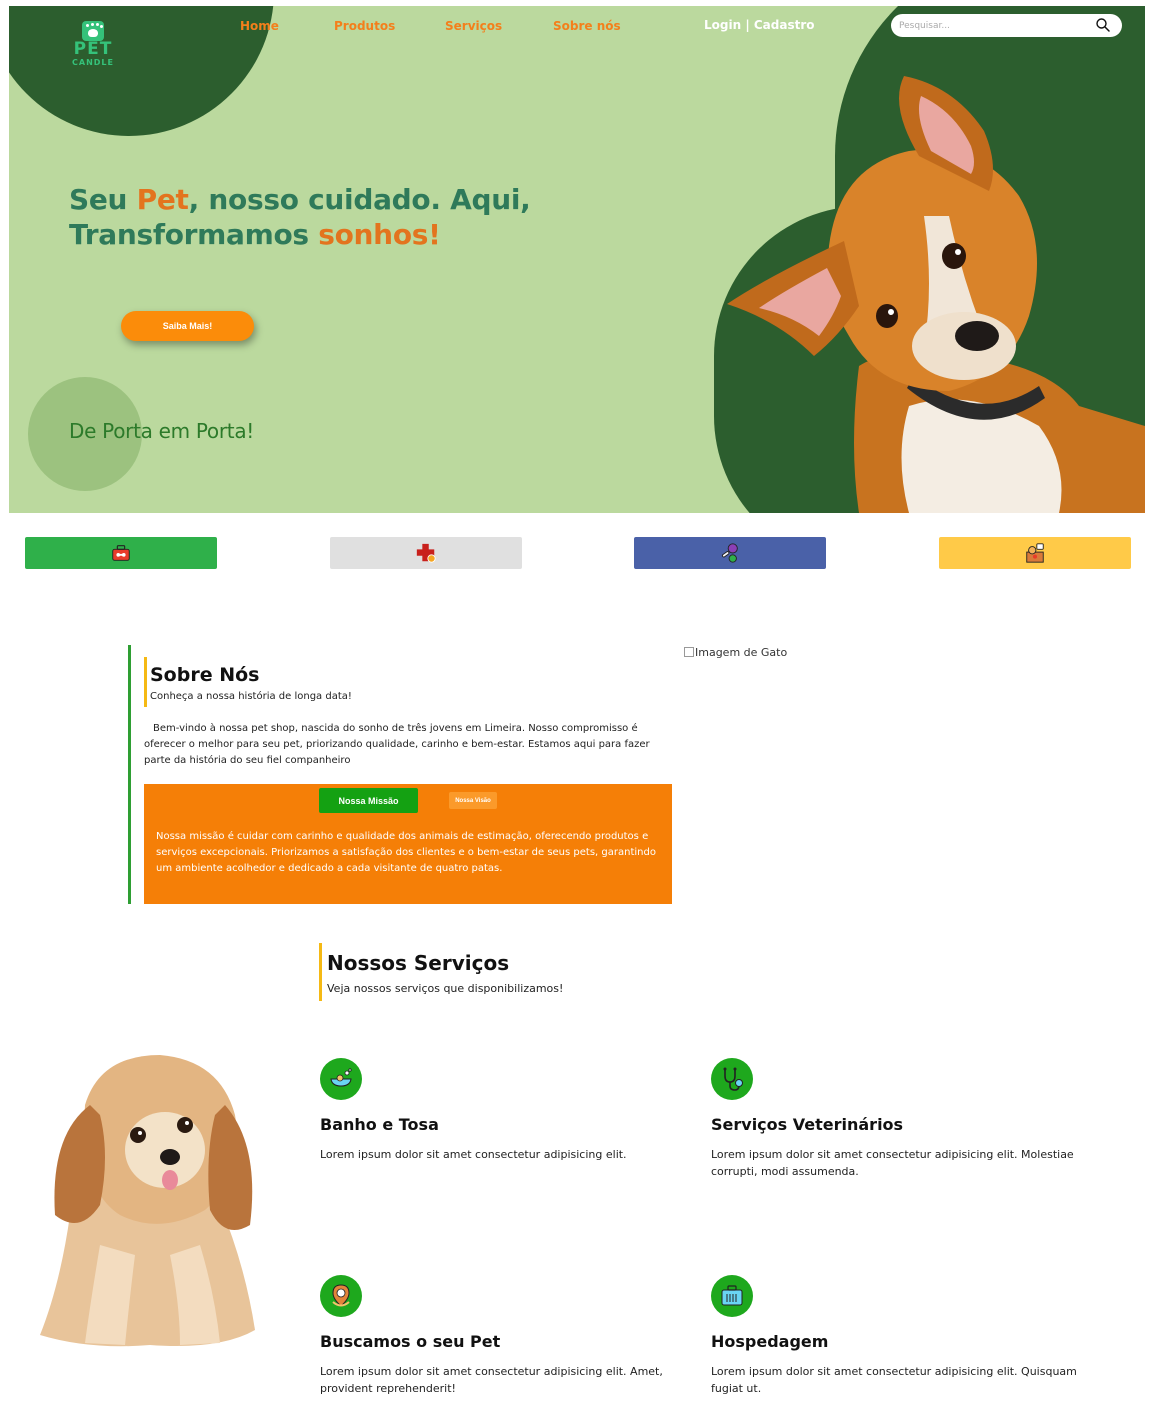  Describe the element at coordinates (770, 1341) in the screenshot. I see `service-title: Hospedagem` at that location.